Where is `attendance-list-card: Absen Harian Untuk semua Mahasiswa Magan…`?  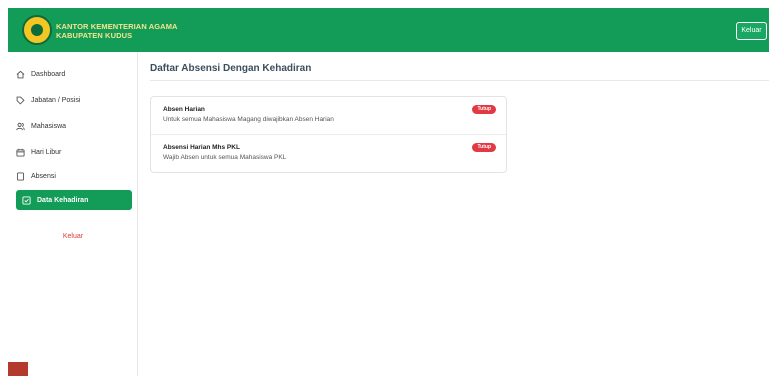
attendance-list-card: Absen Harian Untuk semua Mahasiswa Magan… is located at coordinates (328, 134).